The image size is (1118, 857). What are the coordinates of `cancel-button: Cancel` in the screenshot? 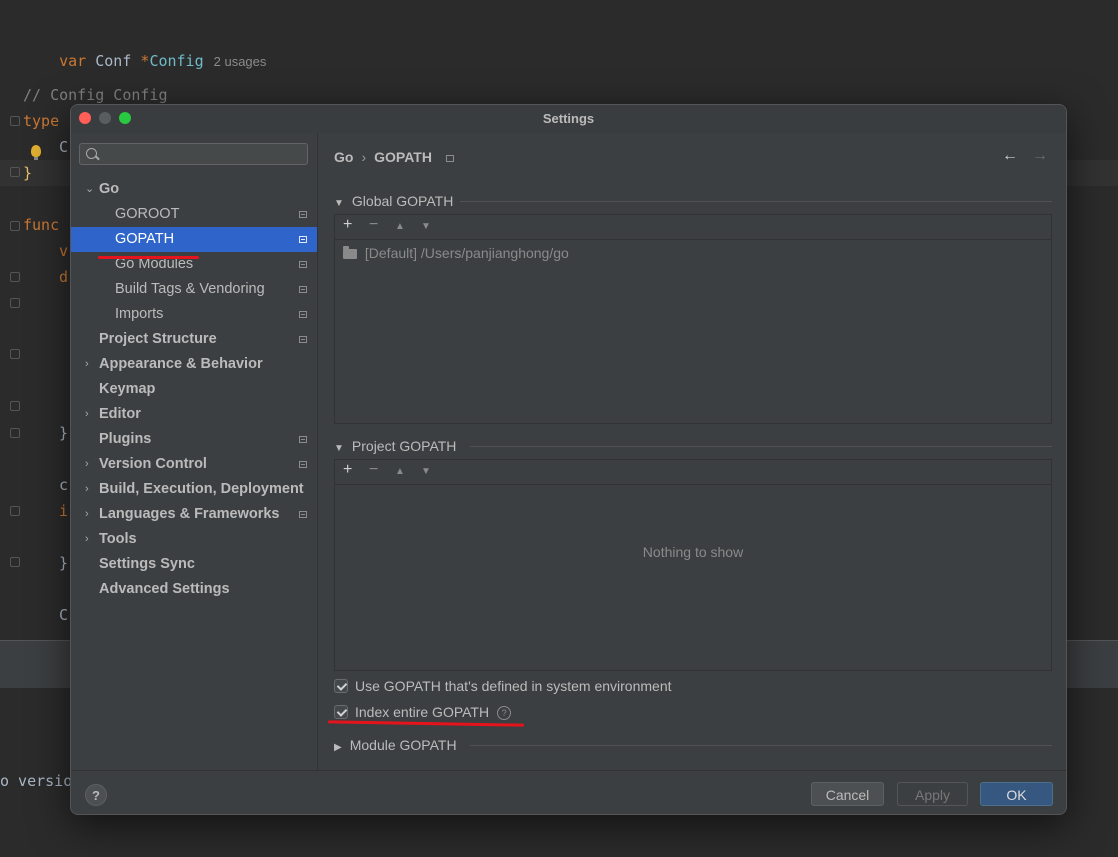 It's located at (847, 794).